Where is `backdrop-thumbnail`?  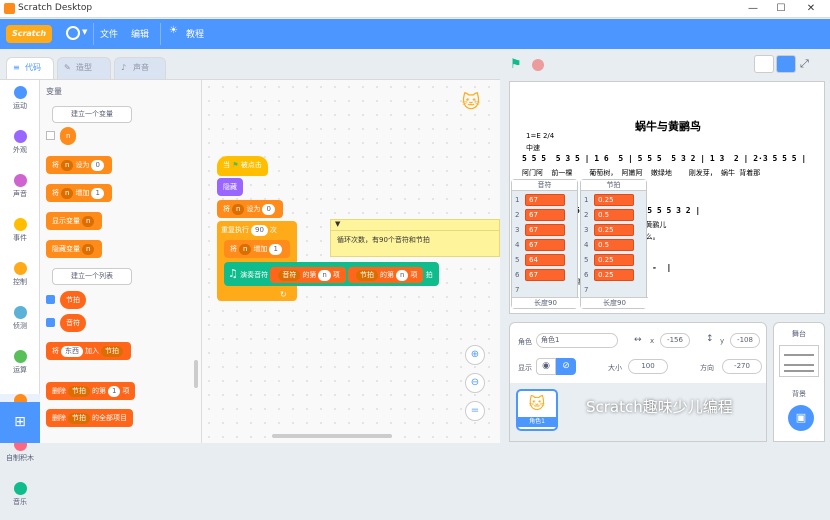 backdrop-thumbnail is located at coordinates (799, 361).